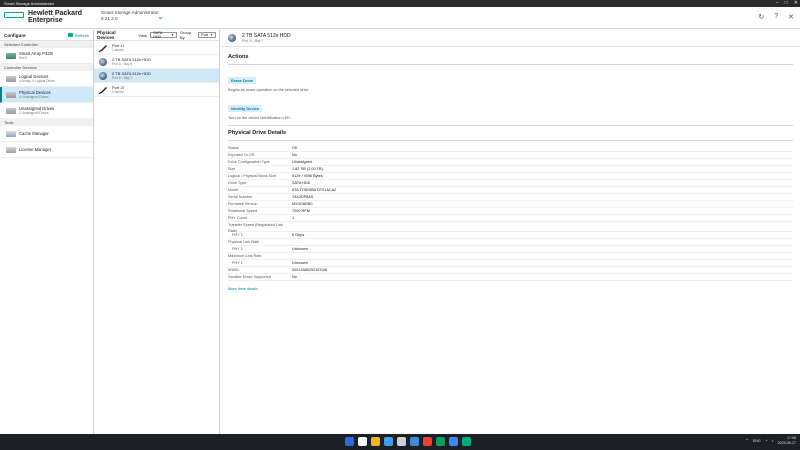 The height and width of the screenshot is (450, 800). I want to click on clock-date: 2025-06-27, so click(786, 442).